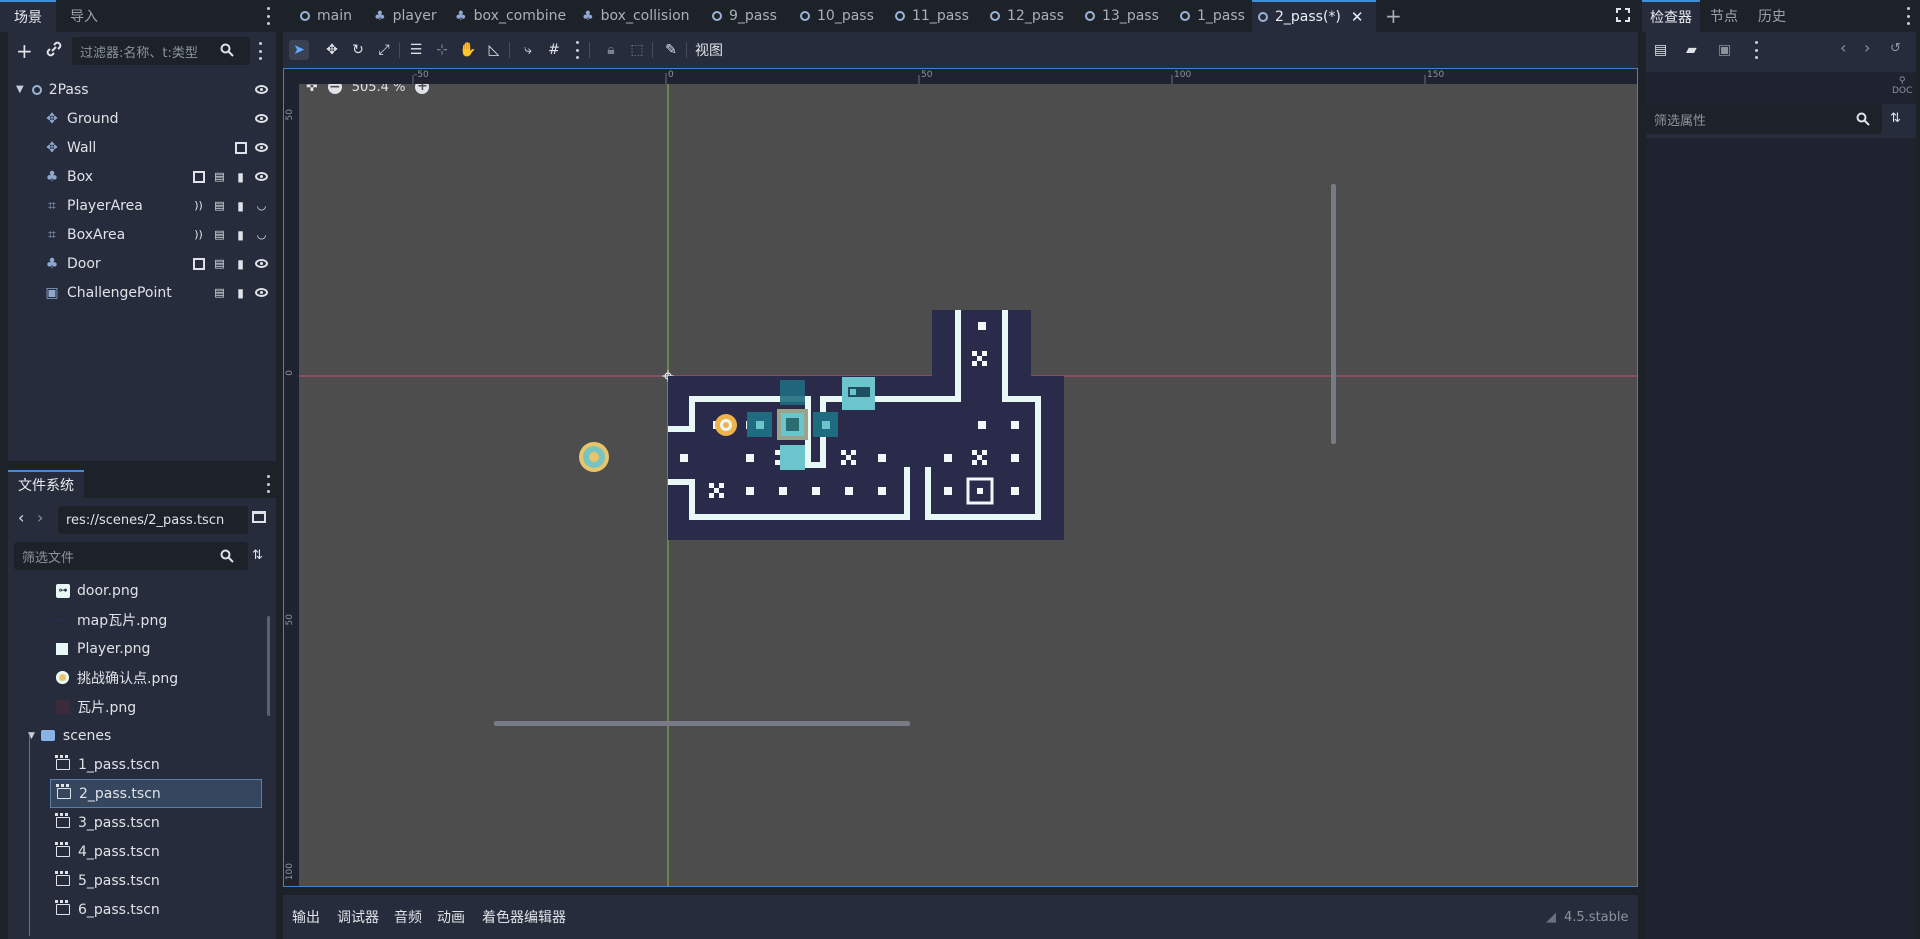  What do you see at coordinates (139, 851) in the screenshot?
I see `list-item: 4_pass.tscn` at bounding box center [139, 851].